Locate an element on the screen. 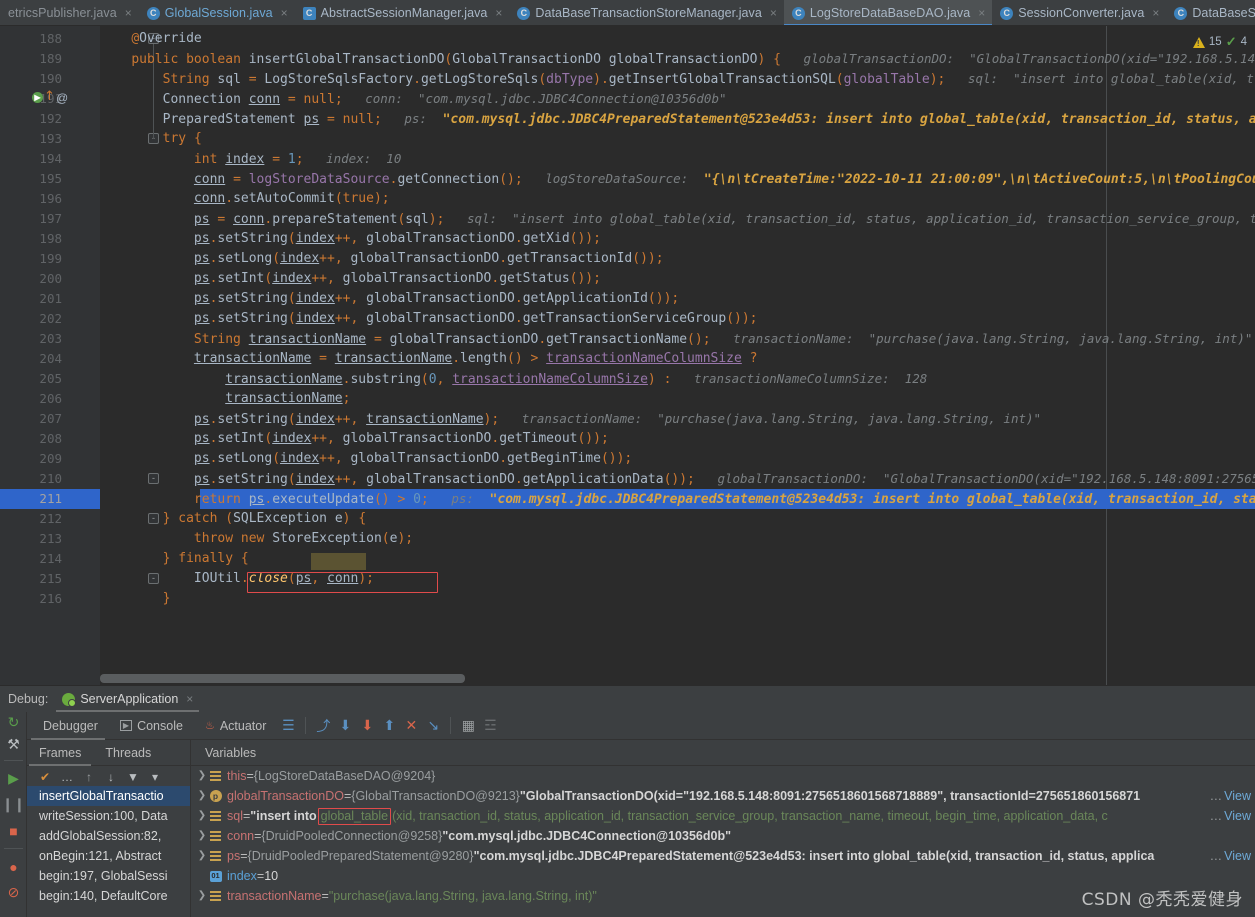 The image size is (1255, 917). editor-tab-2: C AbstractSessionManager.java × is located at coordinates (402, 12).